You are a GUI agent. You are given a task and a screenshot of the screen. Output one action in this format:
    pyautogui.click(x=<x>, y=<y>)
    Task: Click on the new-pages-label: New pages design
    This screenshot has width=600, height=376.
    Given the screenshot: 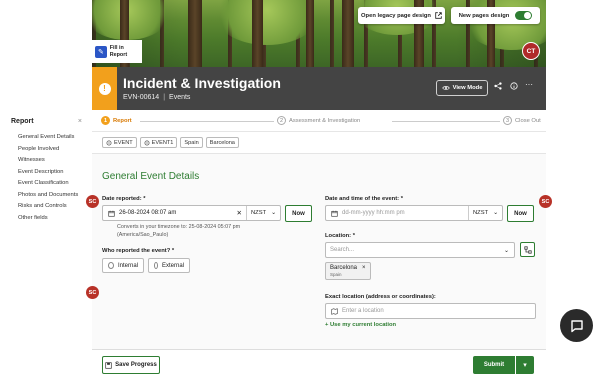 What is the action you would take?
    pyautogui.click(x=484, y=15)
    